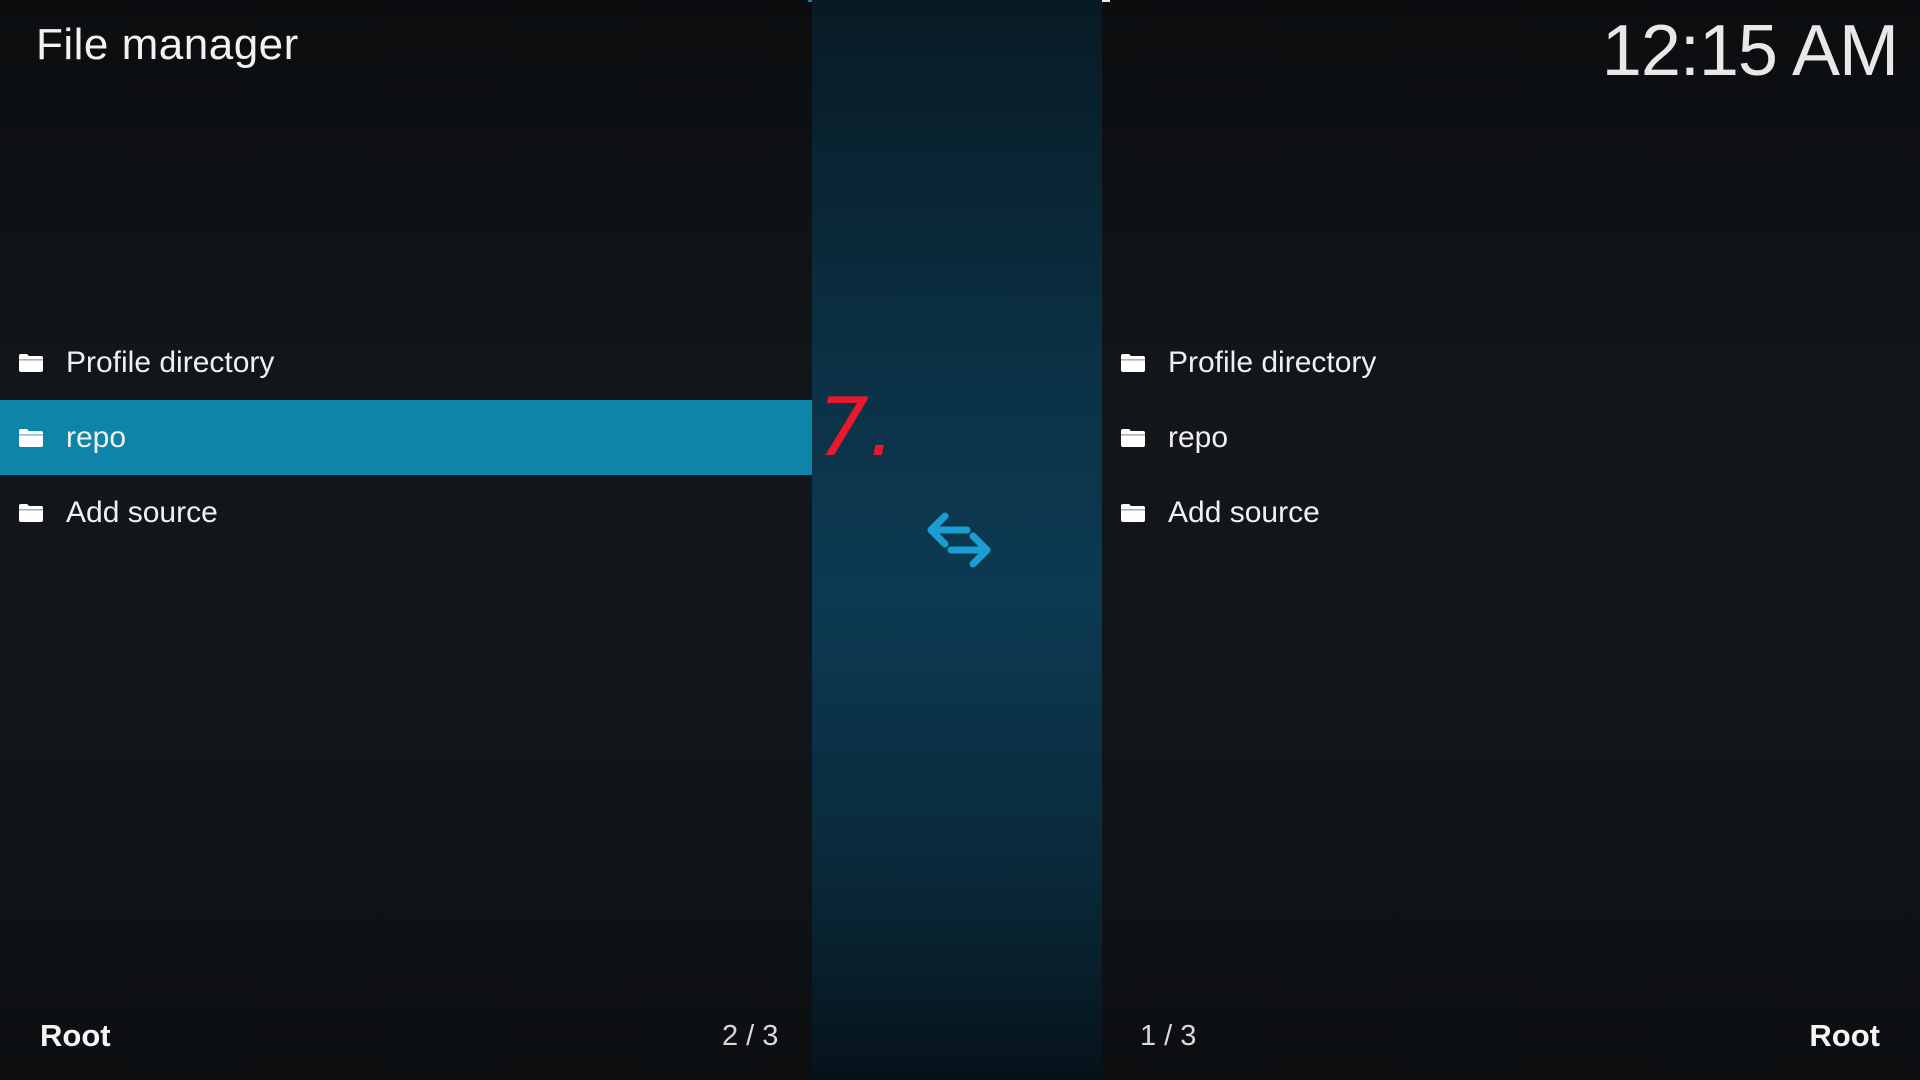 The width and height of the screenshot is (1920, 1080). I want to click on swap-arrows-icon, so click(959, 540).